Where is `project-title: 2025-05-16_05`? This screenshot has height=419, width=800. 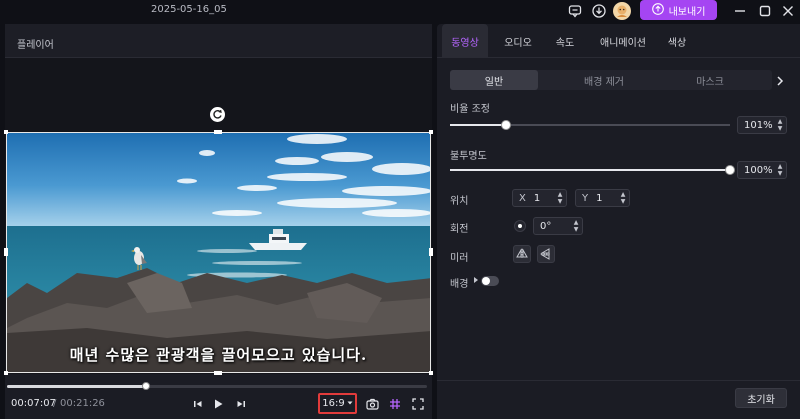
project-title: 2025-05-16_05 is located at coordinates (189, 9).